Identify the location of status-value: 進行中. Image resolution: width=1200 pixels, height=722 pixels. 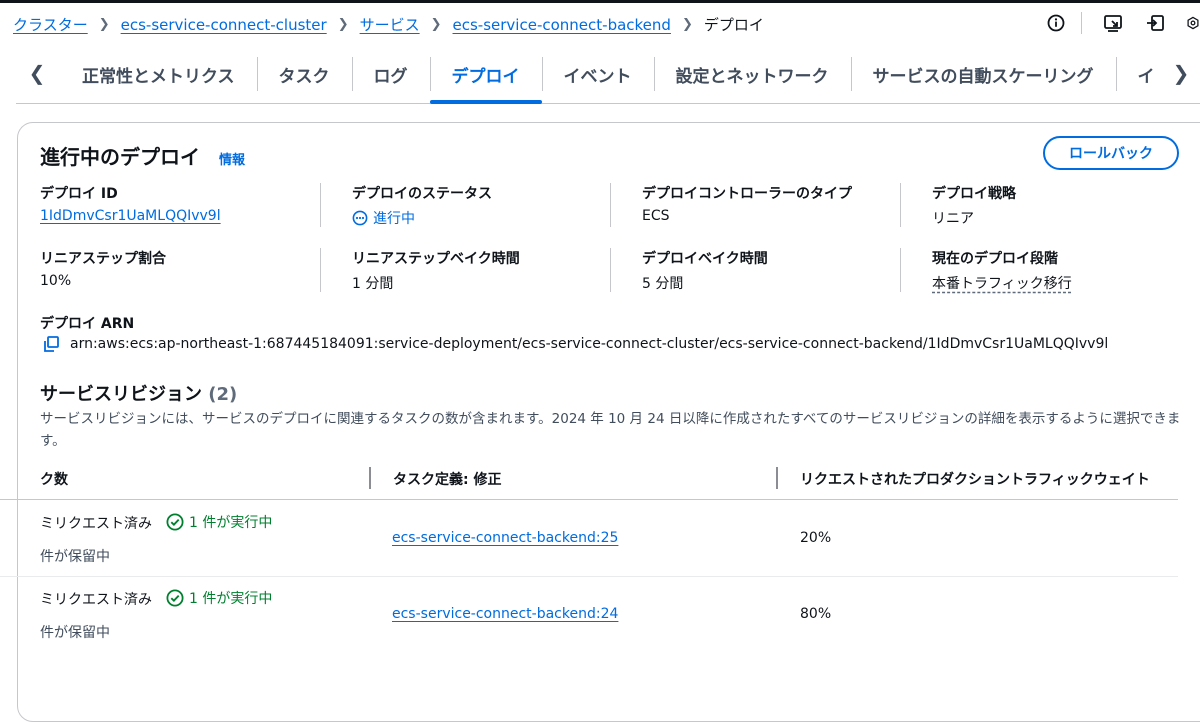
(422, 218).